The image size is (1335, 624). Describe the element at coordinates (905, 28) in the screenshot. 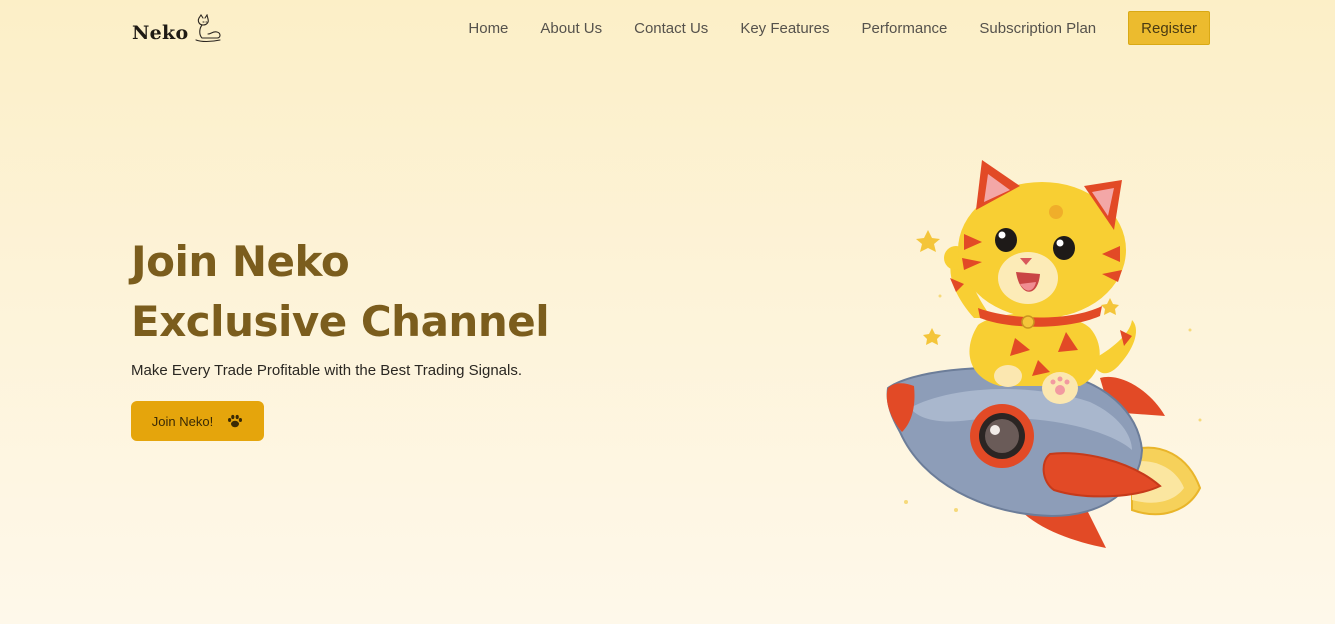

I see `nav-performance: Performance` at that location.